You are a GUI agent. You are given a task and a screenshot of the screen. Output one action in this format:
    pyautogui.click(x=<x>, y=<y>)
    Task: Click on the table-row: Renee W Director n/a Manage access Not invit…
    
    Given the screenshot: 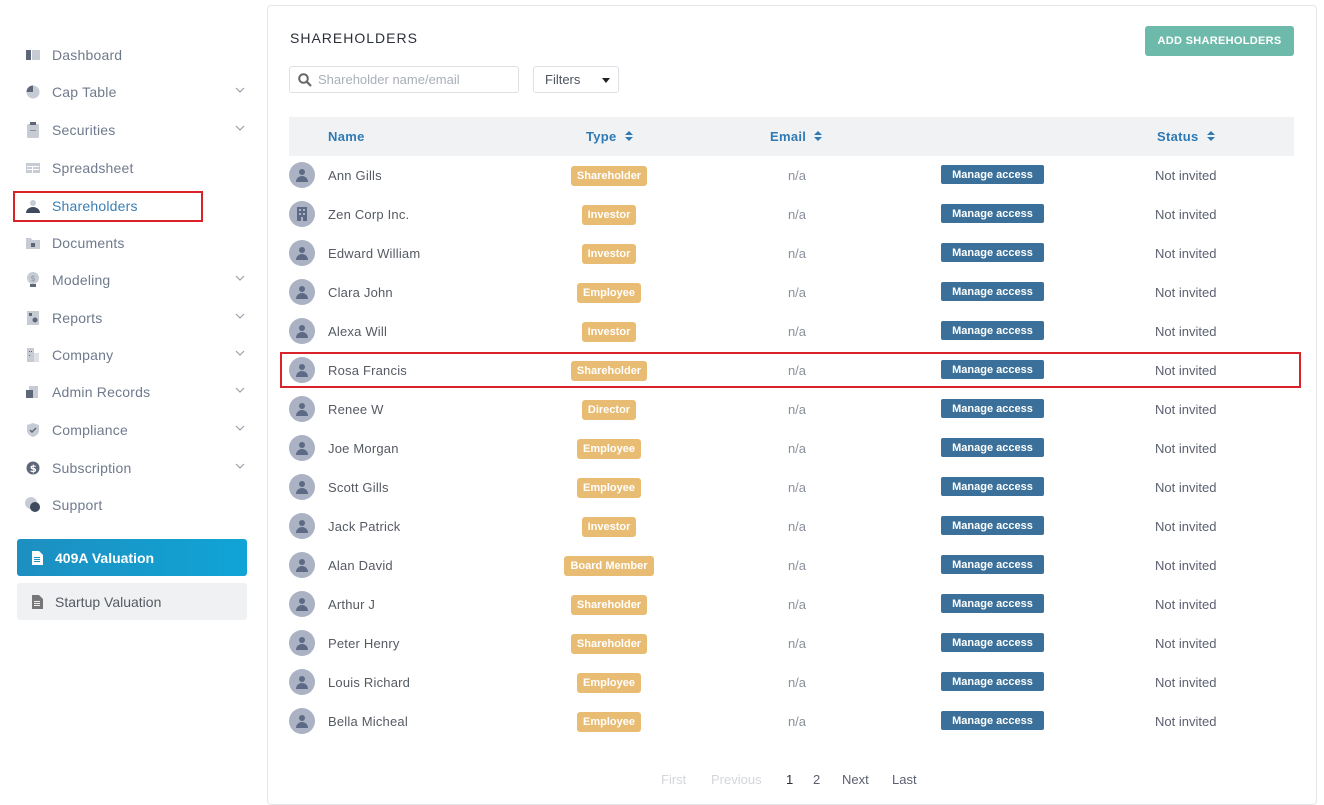 What is the action you would take?
    pyautogui.click(x=791, y=409)
    